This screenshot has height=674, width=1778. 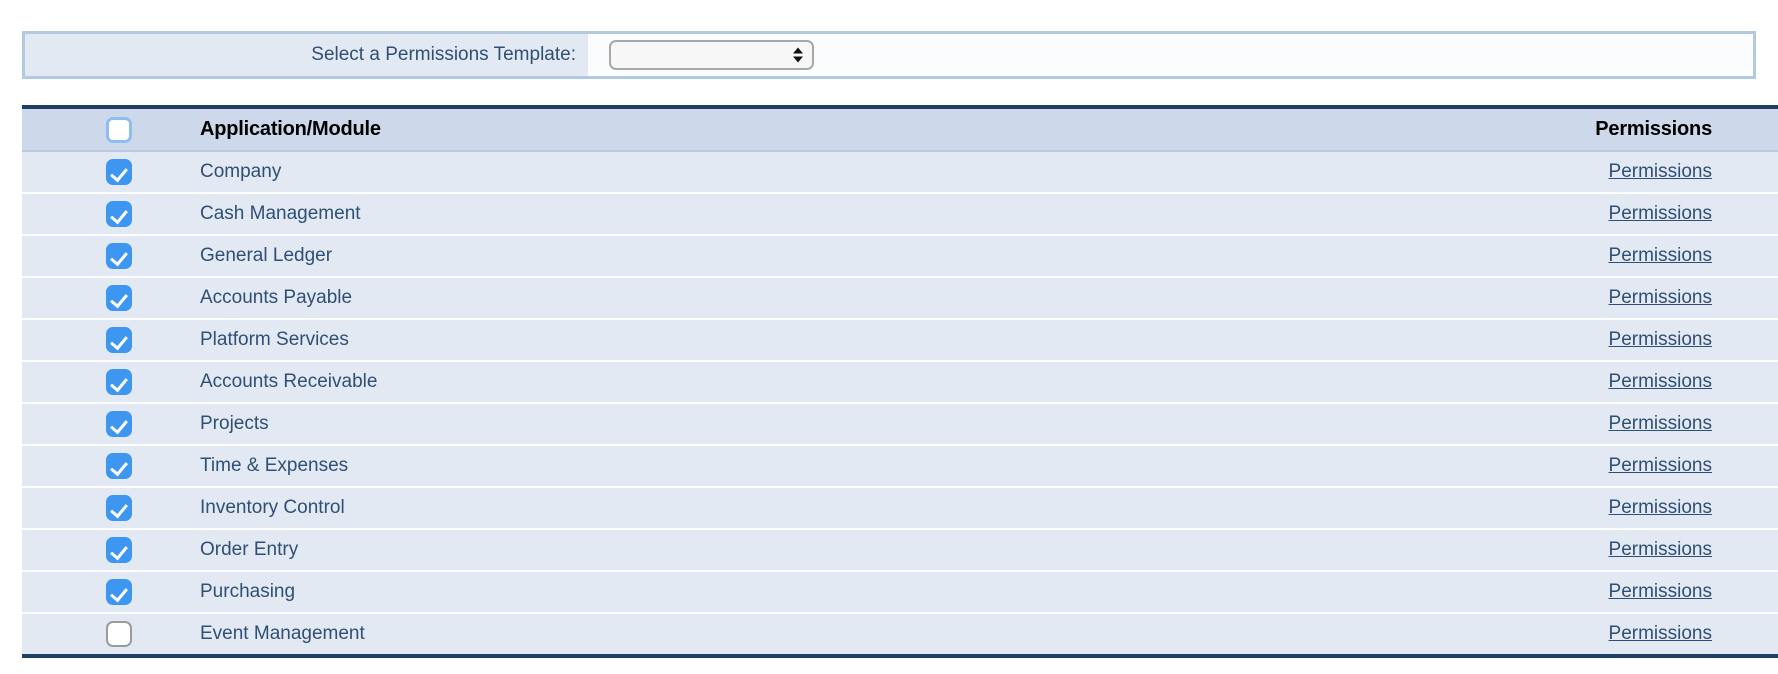 What do you see at coordinates (1653, 129) in the screenshot?
I see `column-header-permissions: Permissions` at bounding box center [1653, 129].